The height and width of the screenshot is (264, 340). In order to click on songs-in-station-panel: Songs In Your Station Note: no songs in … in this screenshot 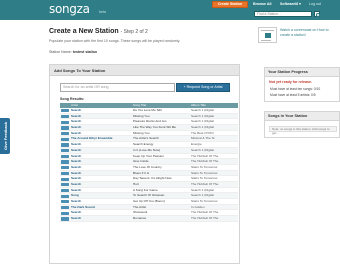, I will do `click(302, 124)`.